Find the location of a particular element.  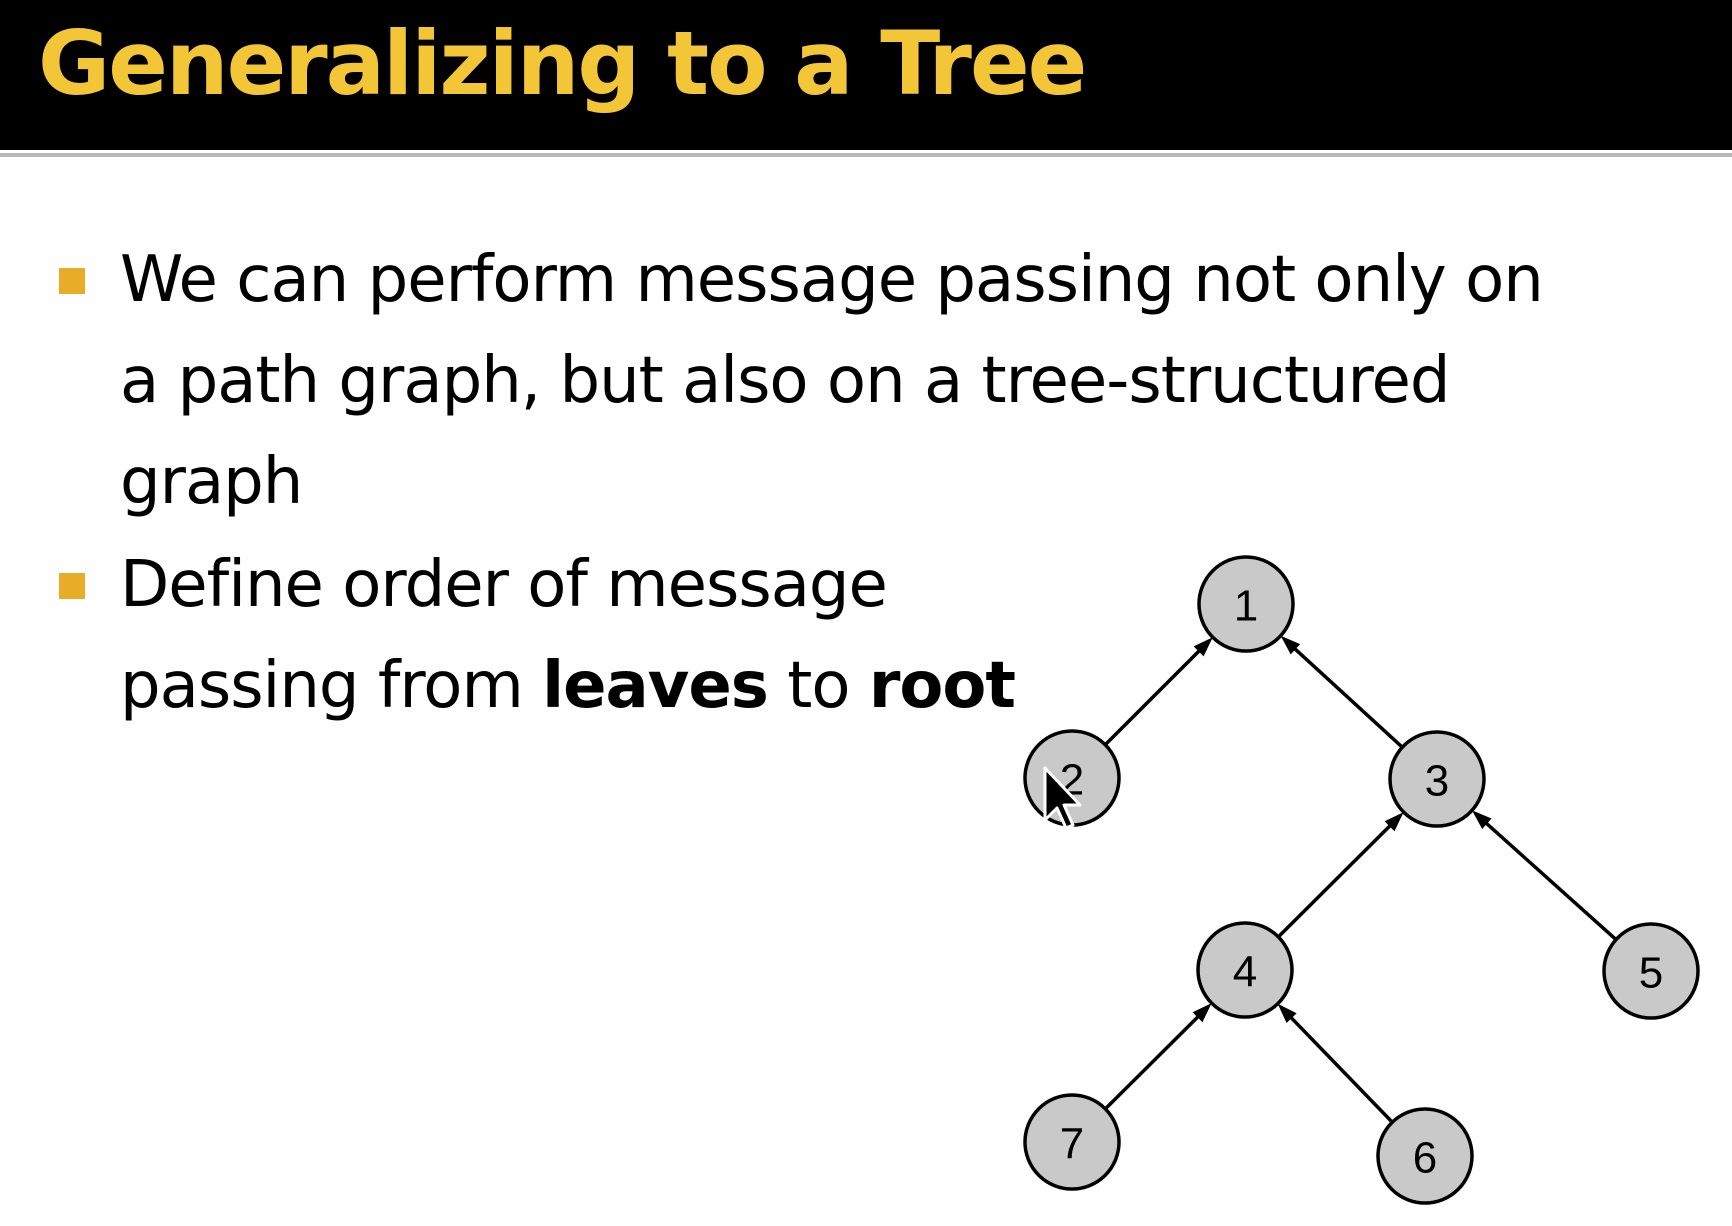

tree-node-1: 1 is located at coordinates (1246, 604).